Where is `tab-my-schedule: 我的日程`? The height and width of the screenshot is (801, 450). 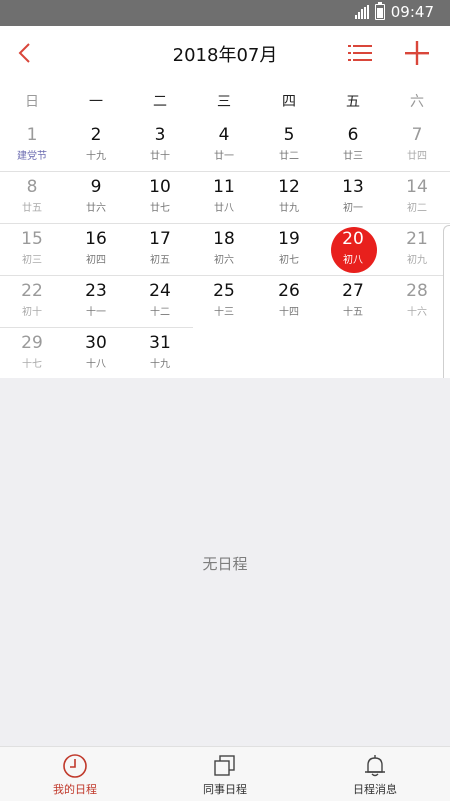 tab-my-schedule: 我的日程 is located at coordinates (75, 774).